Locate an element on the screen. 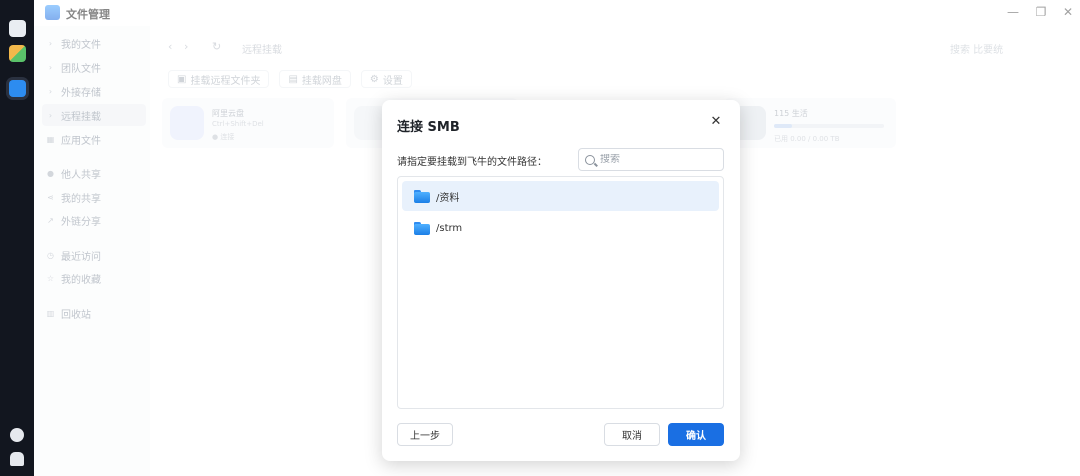 The width and height of the screenshot is (1080, 476). system-dock is located at coordinates (17, 238).